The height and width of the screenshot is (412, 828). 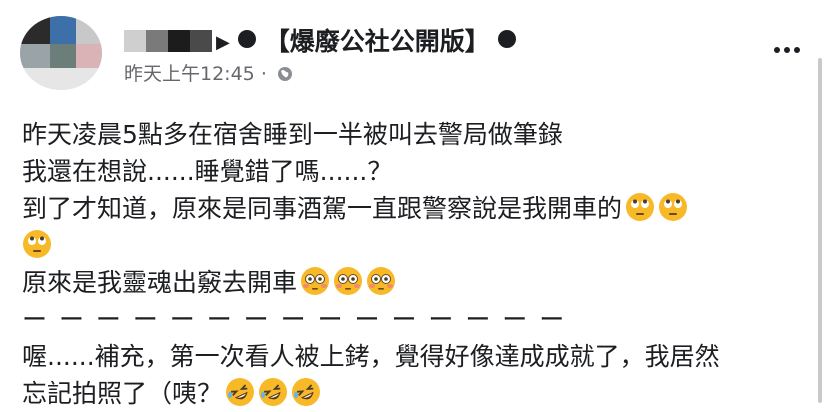 I want to click on group-name-link: 【爆廢公社公開版】, so click(x=377, y=42).